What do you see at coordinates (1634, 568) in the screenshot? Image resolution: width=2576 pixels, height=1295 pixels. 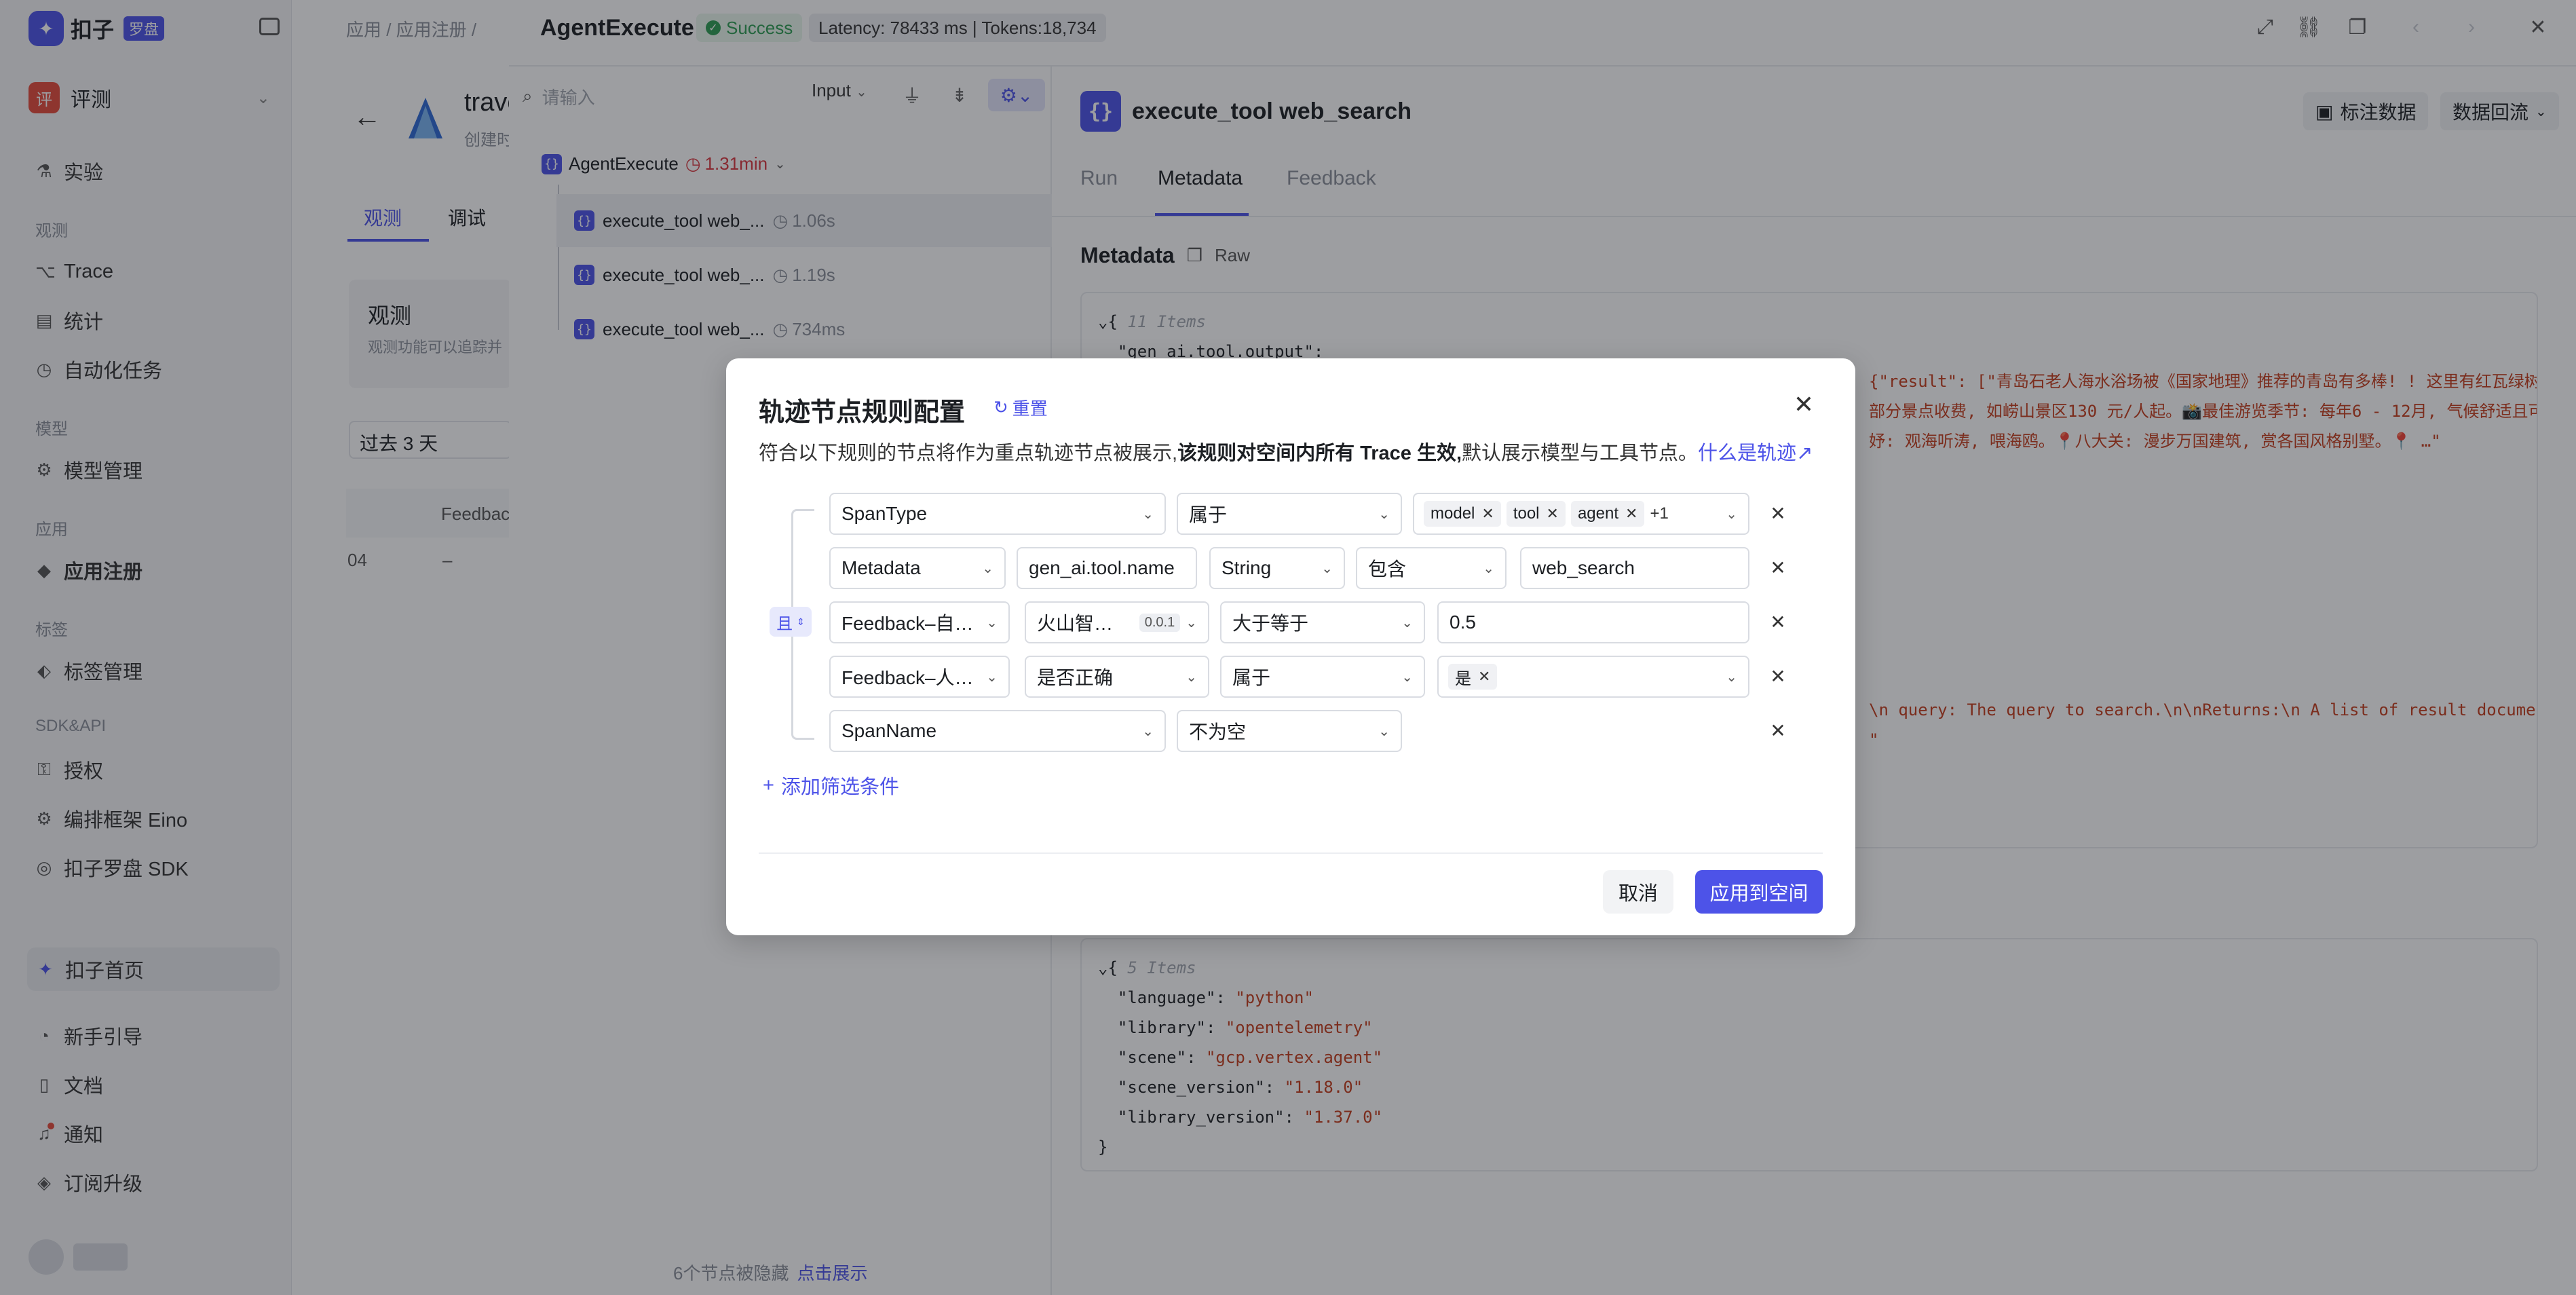 I see `condition-value-input: web_search` at bounding box center [1634, 568].